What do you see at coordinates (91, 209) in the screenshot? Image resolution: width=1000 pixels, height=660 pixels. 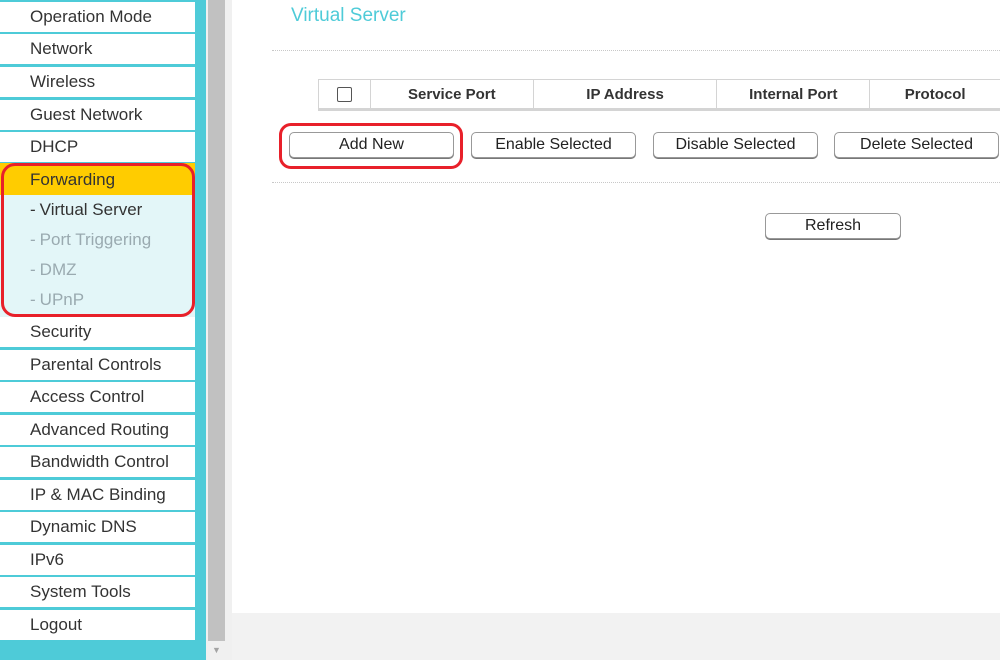 I see `sidebar-subitem-label: Virtual Server` at bounding box center [91, 209].